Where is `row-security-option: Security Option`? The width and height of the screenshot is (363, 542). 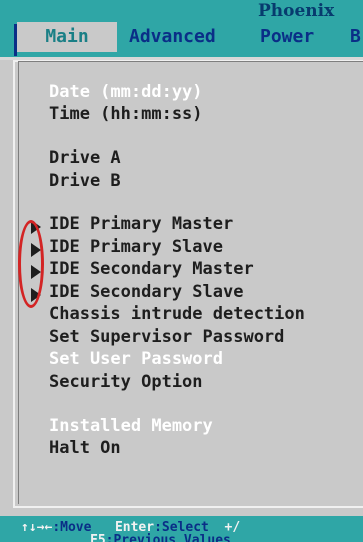
row-security-option: Security Option is located at coordinates (126, 382).